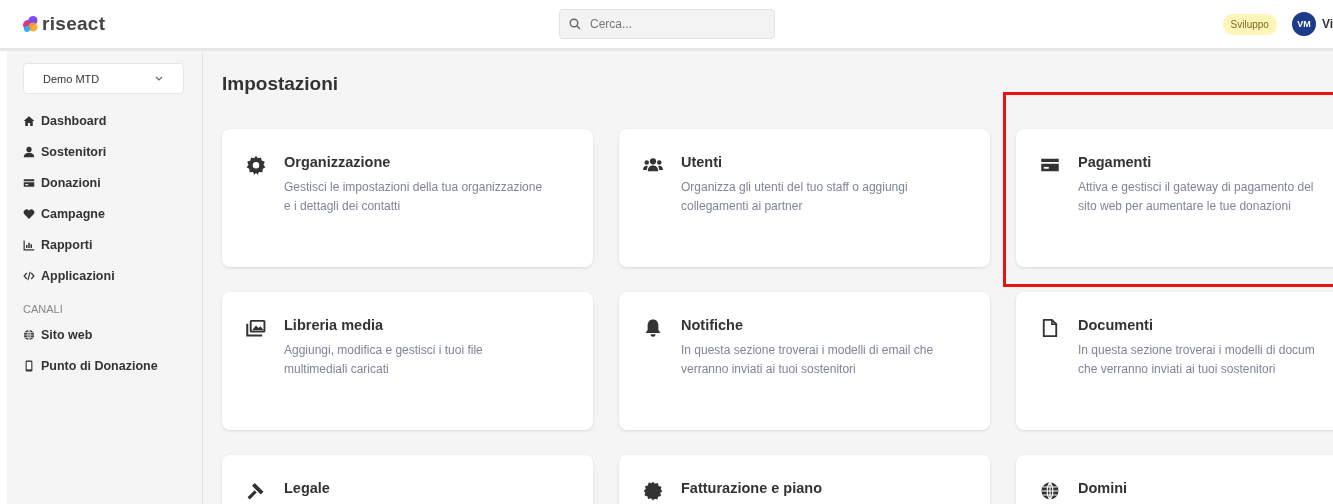 The image size is (1333, 504). What do you see at coordinates (256, 491) in the screenshot?
I see `gavel-icon` at bounding box center [256, 491].